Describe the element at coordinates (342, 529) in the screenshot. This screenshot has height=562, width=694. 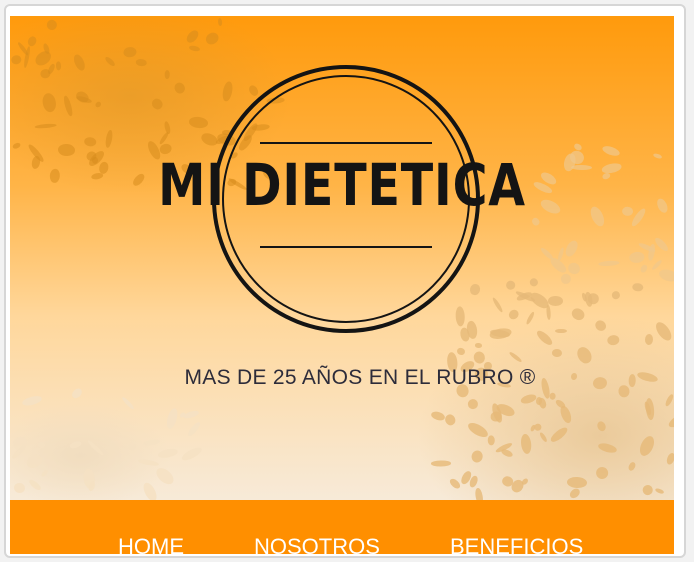
I see `main-navigation: HOME NOSOTROS BENEFICIOS` at that location.